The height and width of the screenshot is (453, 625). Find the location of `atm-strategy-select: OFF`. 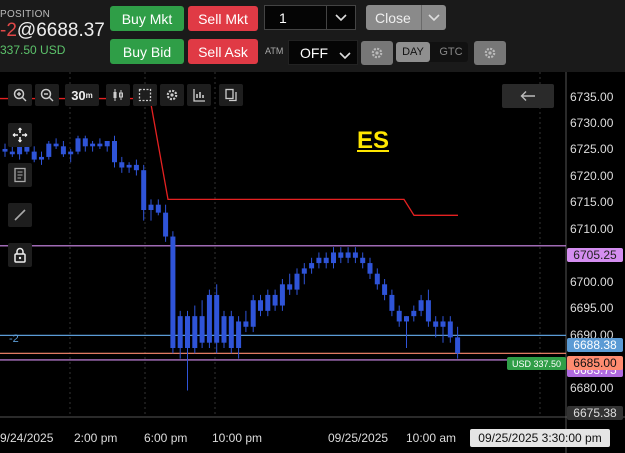

atm-strategy-select: OFF is located at coordinates (323, 52).